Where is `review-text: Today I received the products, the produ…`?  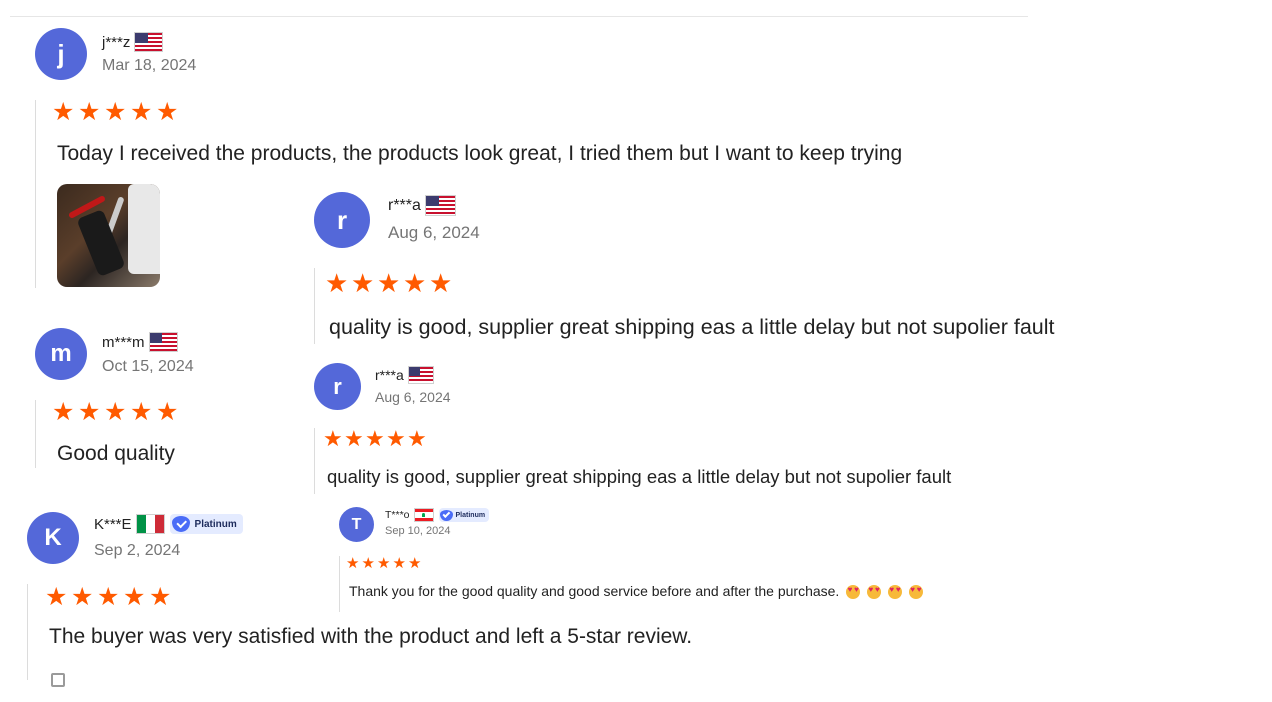 review-text: Today I received the products, the produ… is located at coordinates (480, 153).